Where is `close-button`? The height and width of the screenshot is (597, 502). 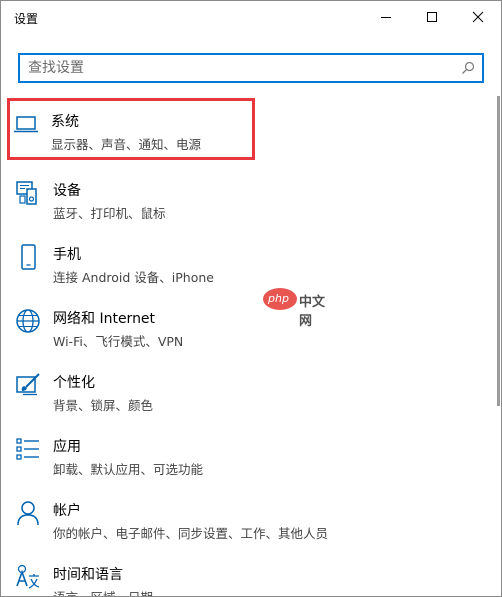
close-button is located at coordinates (478, 17).